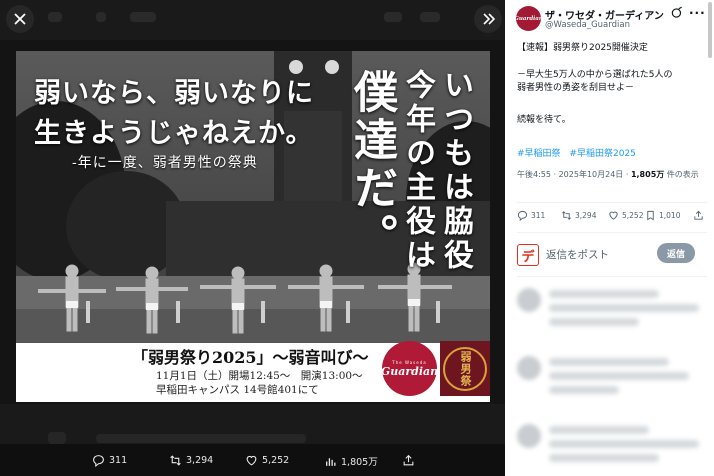  Describe the element at coordinates (602, 154) in the screenshot. I see `hashtag-link: #早稲田祭2025` at that location.